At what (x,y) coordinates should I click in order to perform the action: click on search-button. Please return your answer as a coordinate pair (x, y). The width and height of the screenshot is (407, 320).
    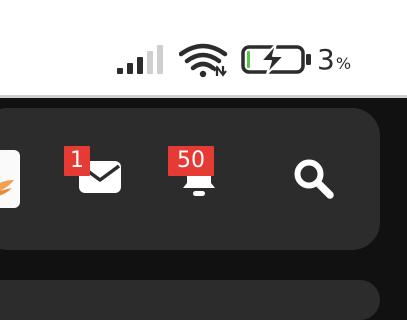
    Looking at the image, I should click on (314, 177).